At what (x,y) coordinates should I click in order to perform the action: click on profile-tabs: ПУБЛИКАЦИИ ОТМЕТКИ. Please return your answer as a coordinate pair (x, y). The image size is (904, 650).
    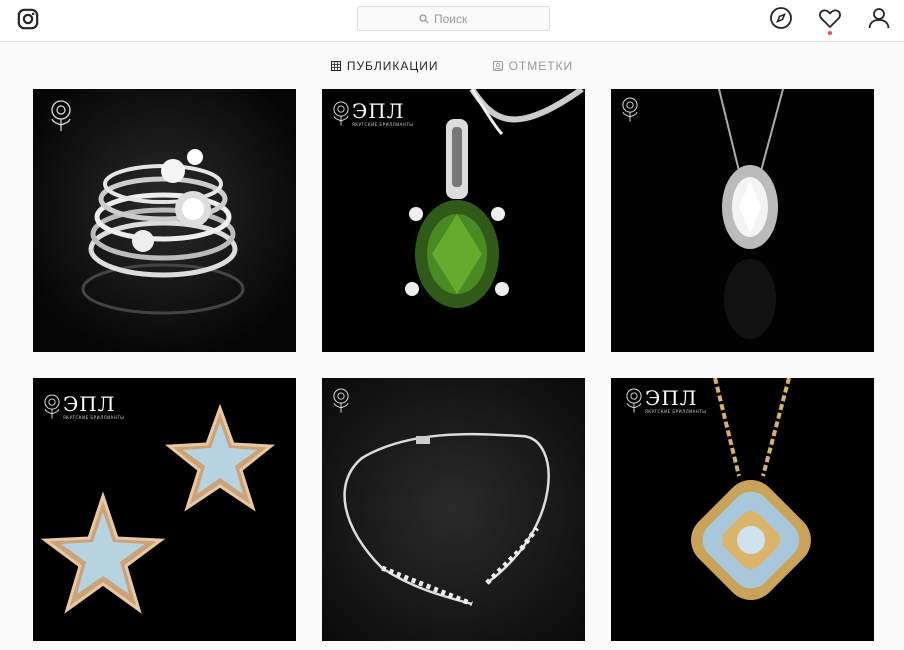
    Looking at the image, I should click on (452, 66).